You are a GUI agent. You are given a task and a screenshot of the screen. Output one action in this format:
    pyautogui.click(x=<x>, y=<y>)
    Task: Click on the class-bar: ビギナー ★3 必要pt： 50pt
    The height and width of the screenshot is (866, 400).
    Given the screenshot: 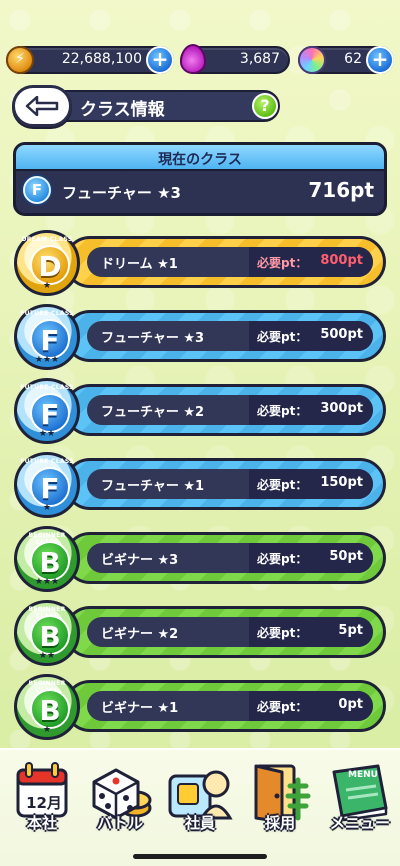 What is the action you would take?
    pyautogui.click(x=225, y=558)
    